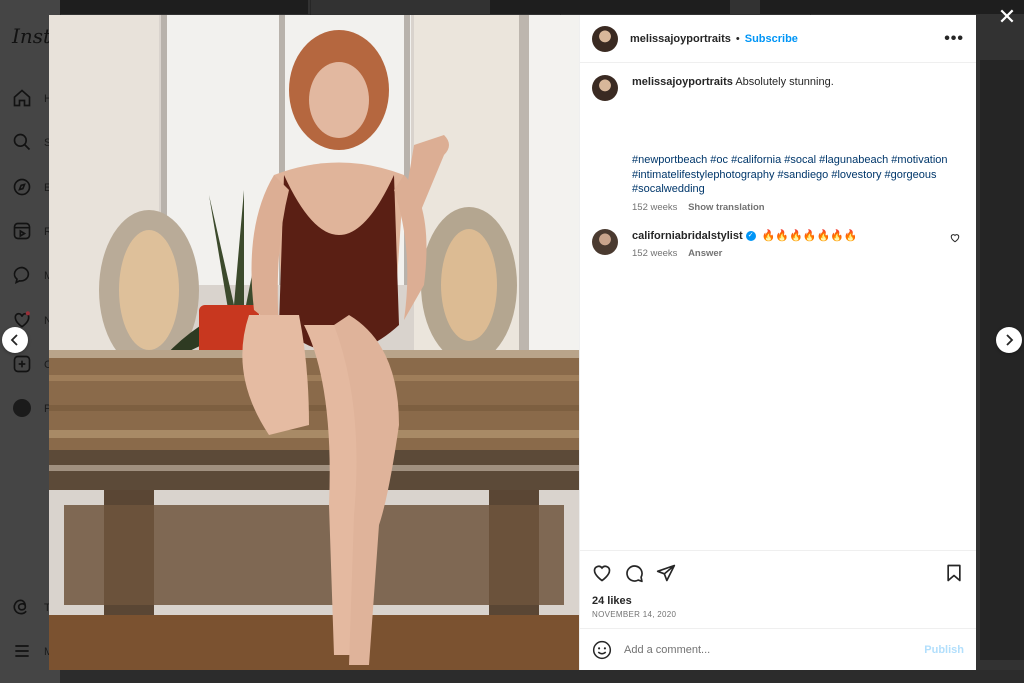  Describe the element at coordinates (954, 573) in the screenshot. I see `save-bookmark-icon` at that location.